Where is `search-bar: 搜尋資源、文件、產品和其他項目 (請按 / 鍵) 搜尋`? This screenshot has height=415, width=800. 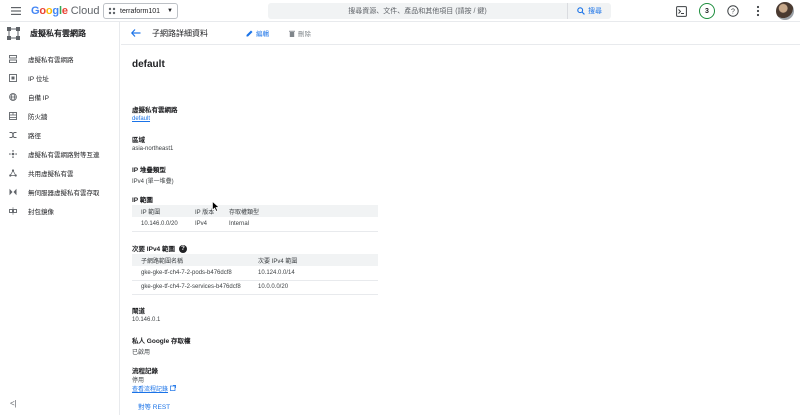 search-bar: 搜尋資源、文件、產品和其他項目 (請按 / 鍵) 搜尋 is located at coordinates (439, 11).